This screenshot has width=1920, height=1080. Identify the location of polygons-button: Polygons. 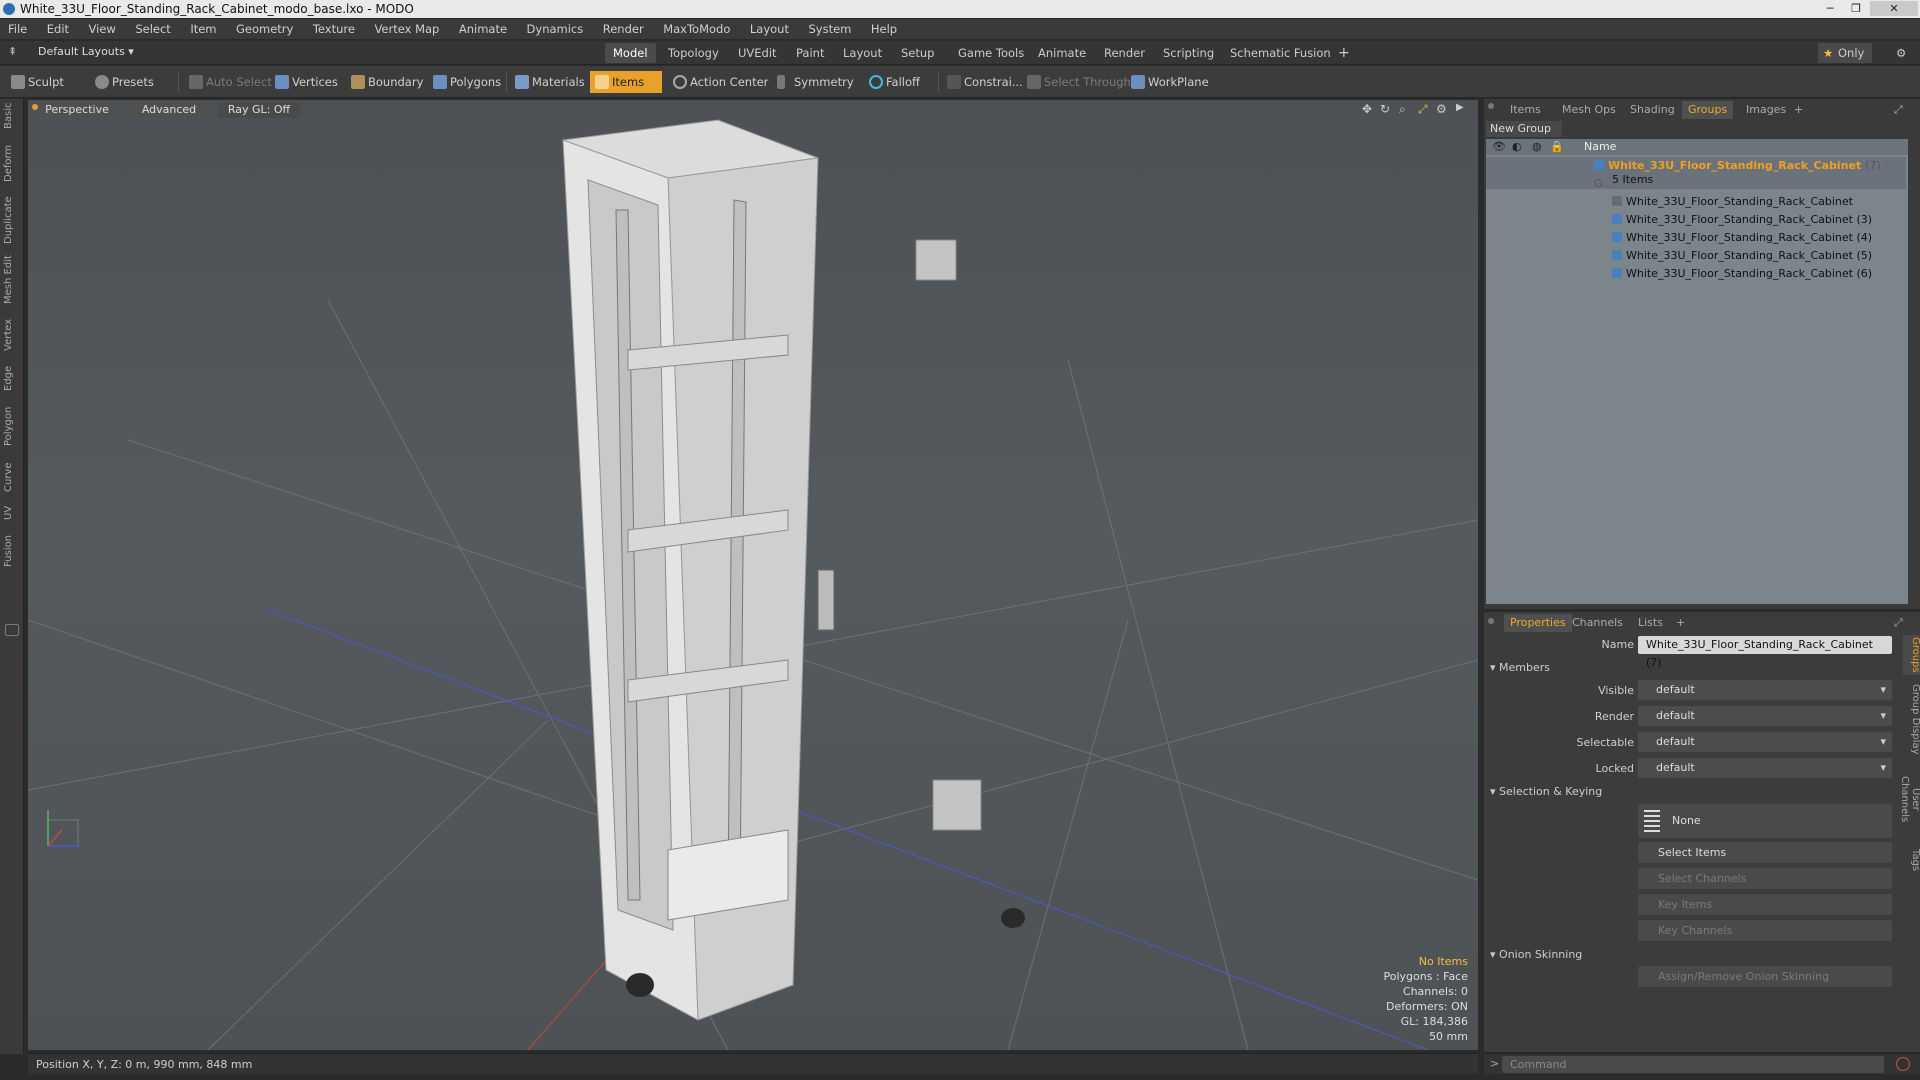
(467, 82).